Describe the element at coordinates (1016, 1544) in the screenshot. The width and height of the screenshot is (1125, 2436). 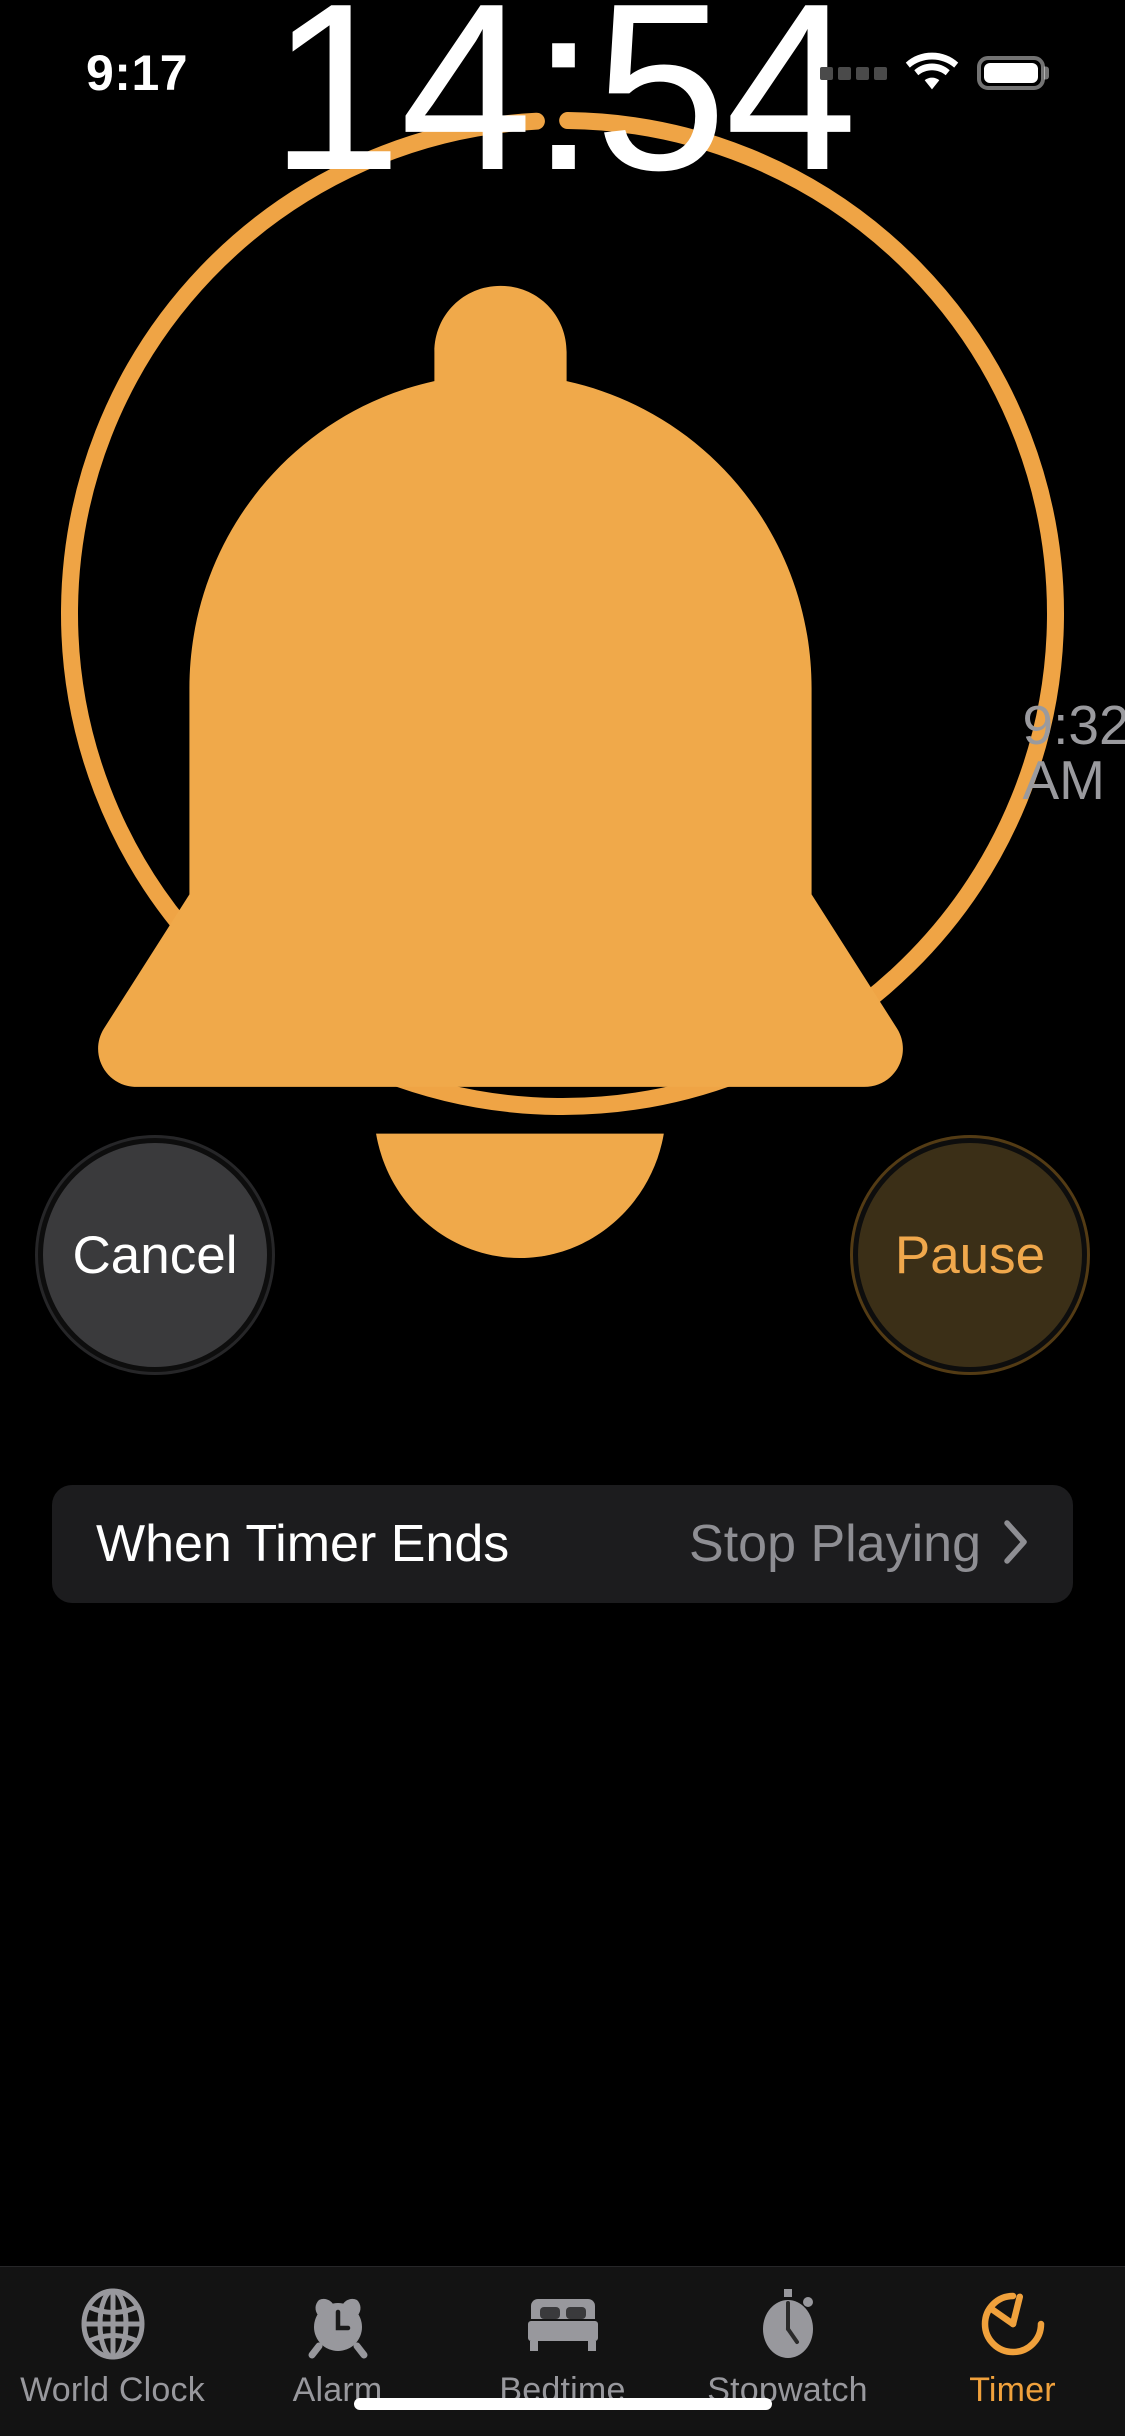
I see `chevron-right-icon` at that location.